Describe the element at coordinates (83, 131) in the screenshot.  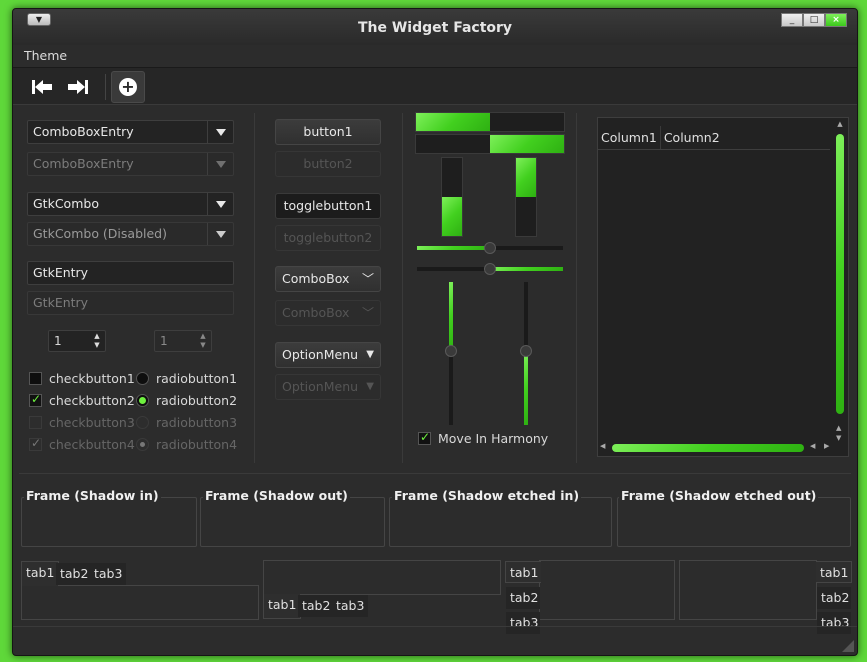
I see `combo-box-entry-text: ComboBoxEntry` at that location.